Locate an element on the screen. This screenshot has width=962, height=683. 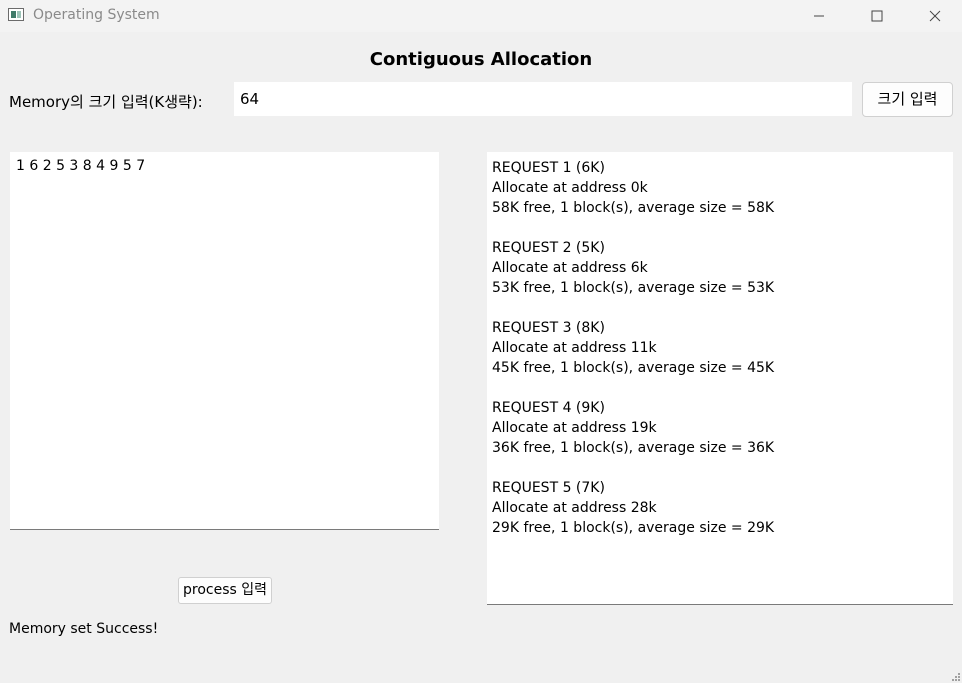
log-summary: 36K free, 1 block(s), average size = 36K is located at coordinates (633, 448).